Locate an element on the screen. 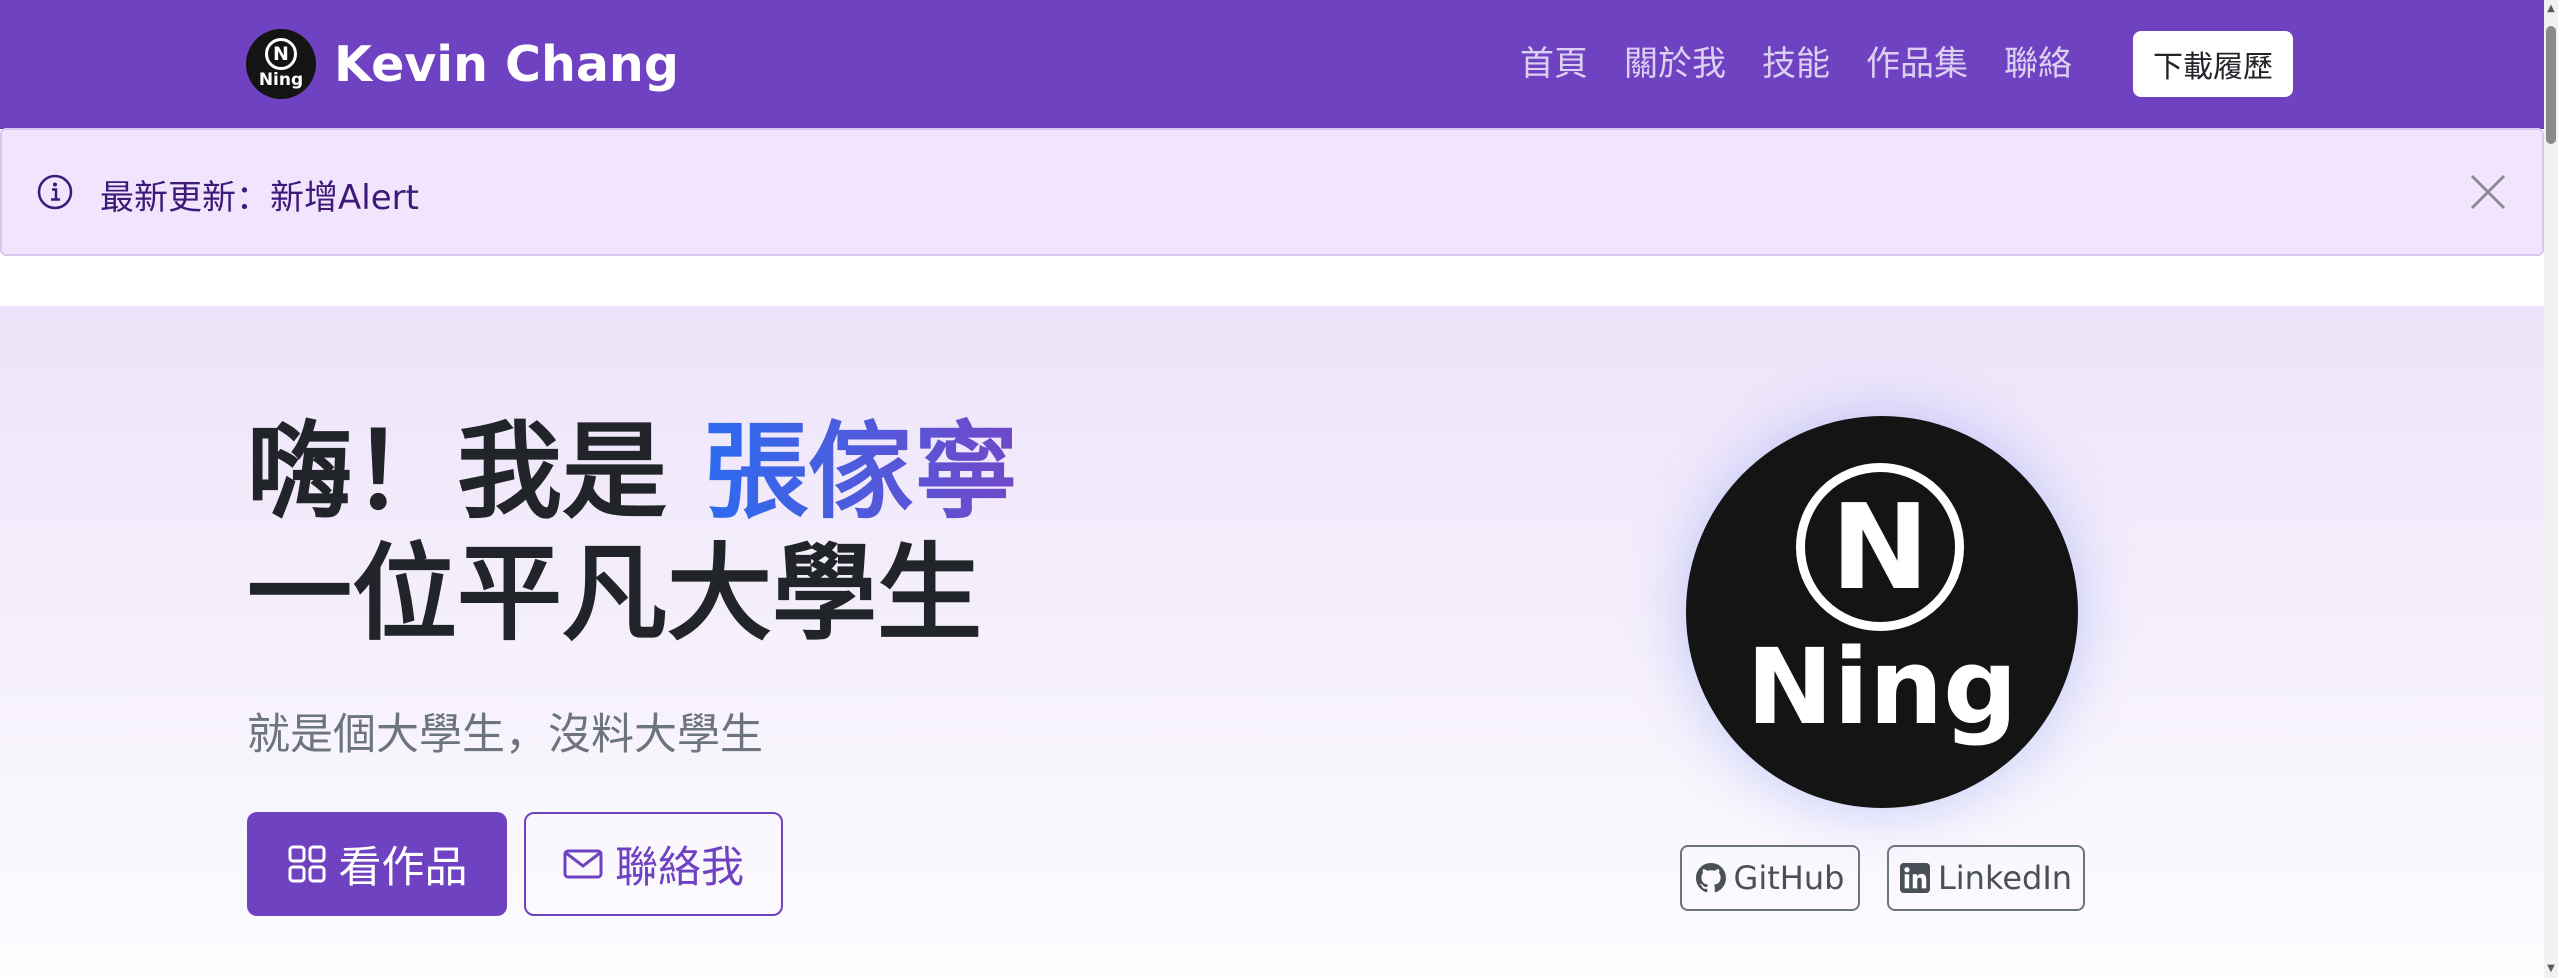 The height and width of the screenshot is (978, 2558). nav-link-skills: 技能 is located at coordinates (1796, 60).